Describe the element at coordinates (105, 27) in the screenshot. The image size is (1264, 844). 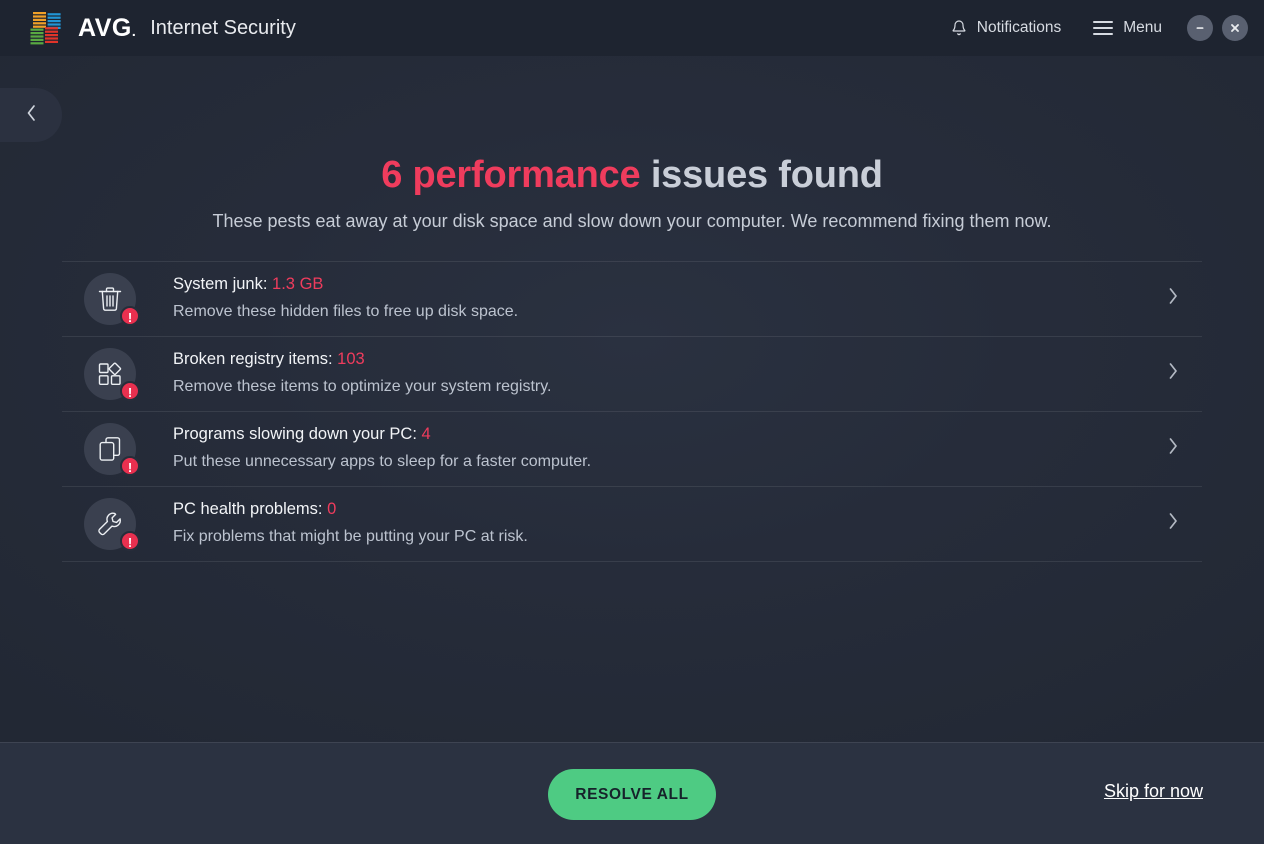
I see `brand-avg-label: AVG` at that location.